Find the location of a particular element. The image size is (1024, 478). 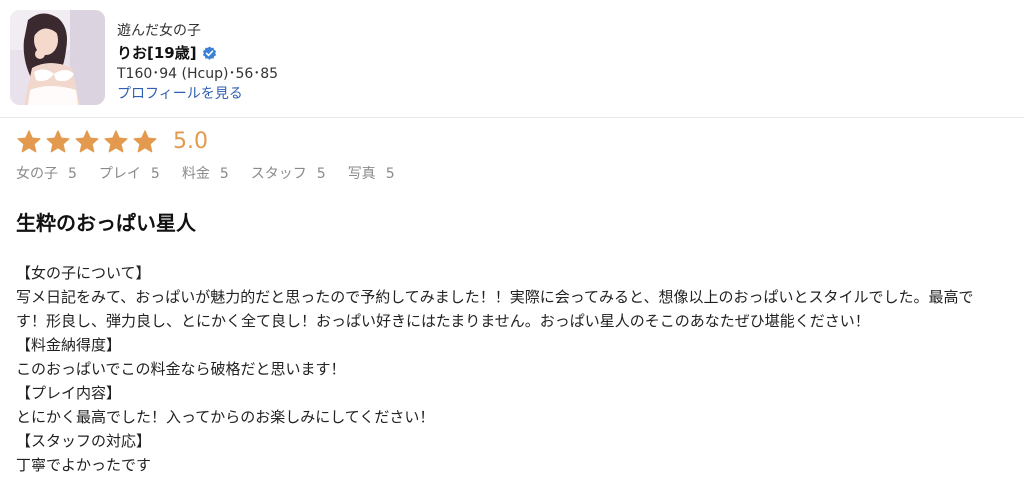

sub-rating-item: スタッフ 5 is located at coordinates (288, 174).